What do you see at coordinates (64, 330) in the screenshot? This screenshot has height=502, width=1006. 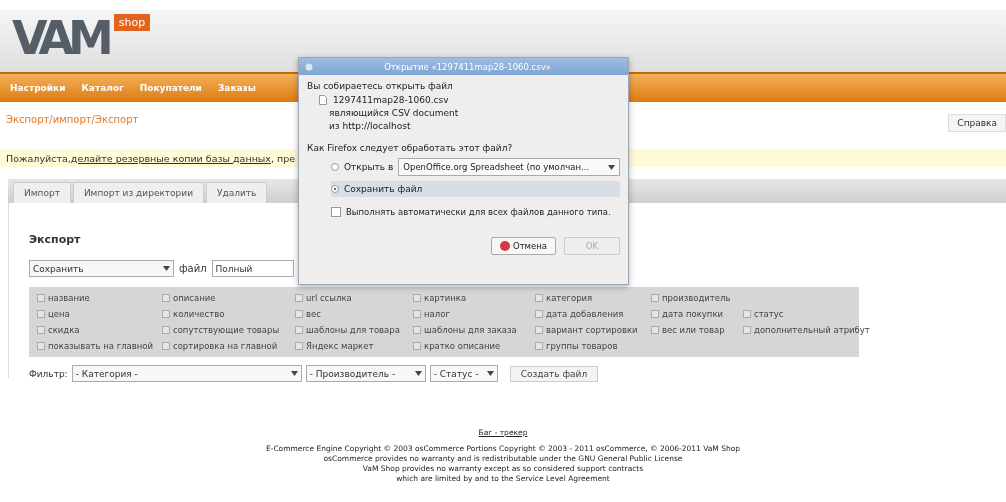 I see `checkbox-label: скидка` at bounding box center [64, 330].